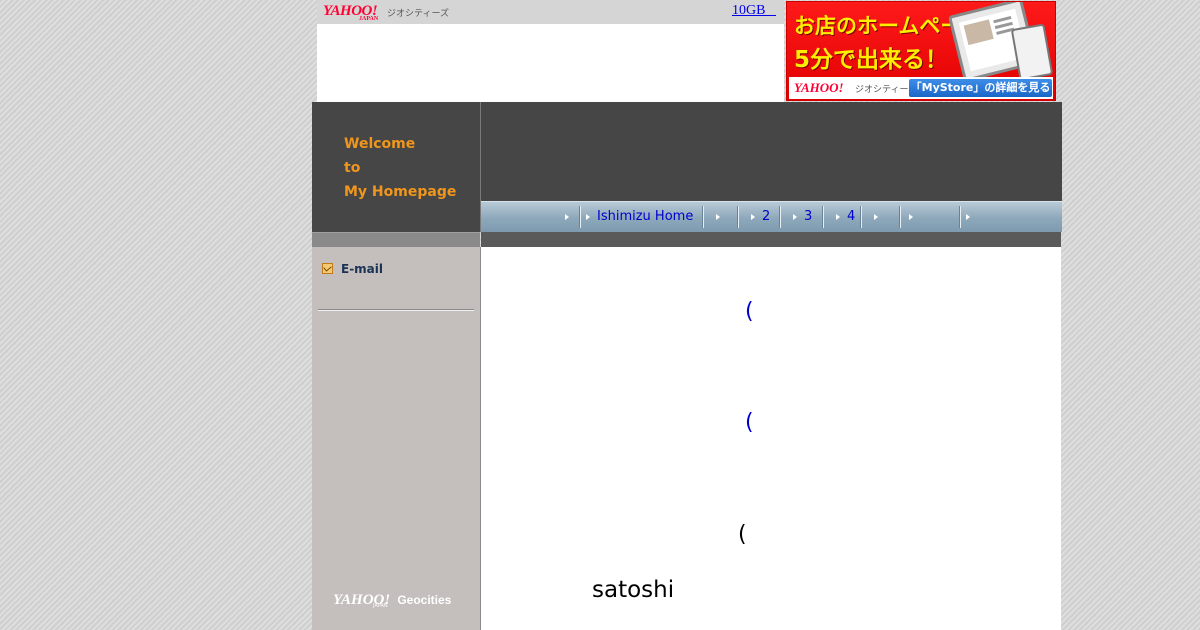 The image size is (1200, 630). I want to click on nav-item-page-2: 2, so click(766, 217).